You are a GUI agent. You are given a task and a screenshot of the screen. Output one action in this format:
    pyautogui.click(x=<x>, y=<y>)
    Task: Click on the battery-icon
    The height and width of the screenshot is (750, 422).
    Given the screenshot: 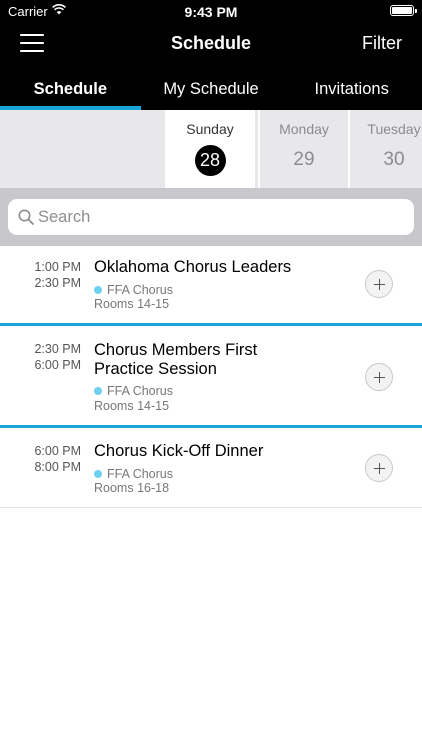 What is the action you would take?
    pyautogui.click(x=403, y=10)
    